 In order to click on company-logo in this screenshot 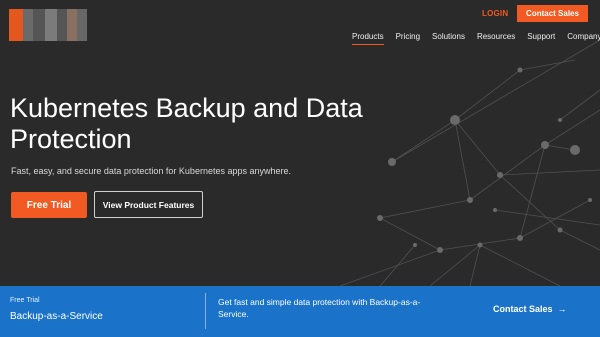, I will do `click(48, 25)`.